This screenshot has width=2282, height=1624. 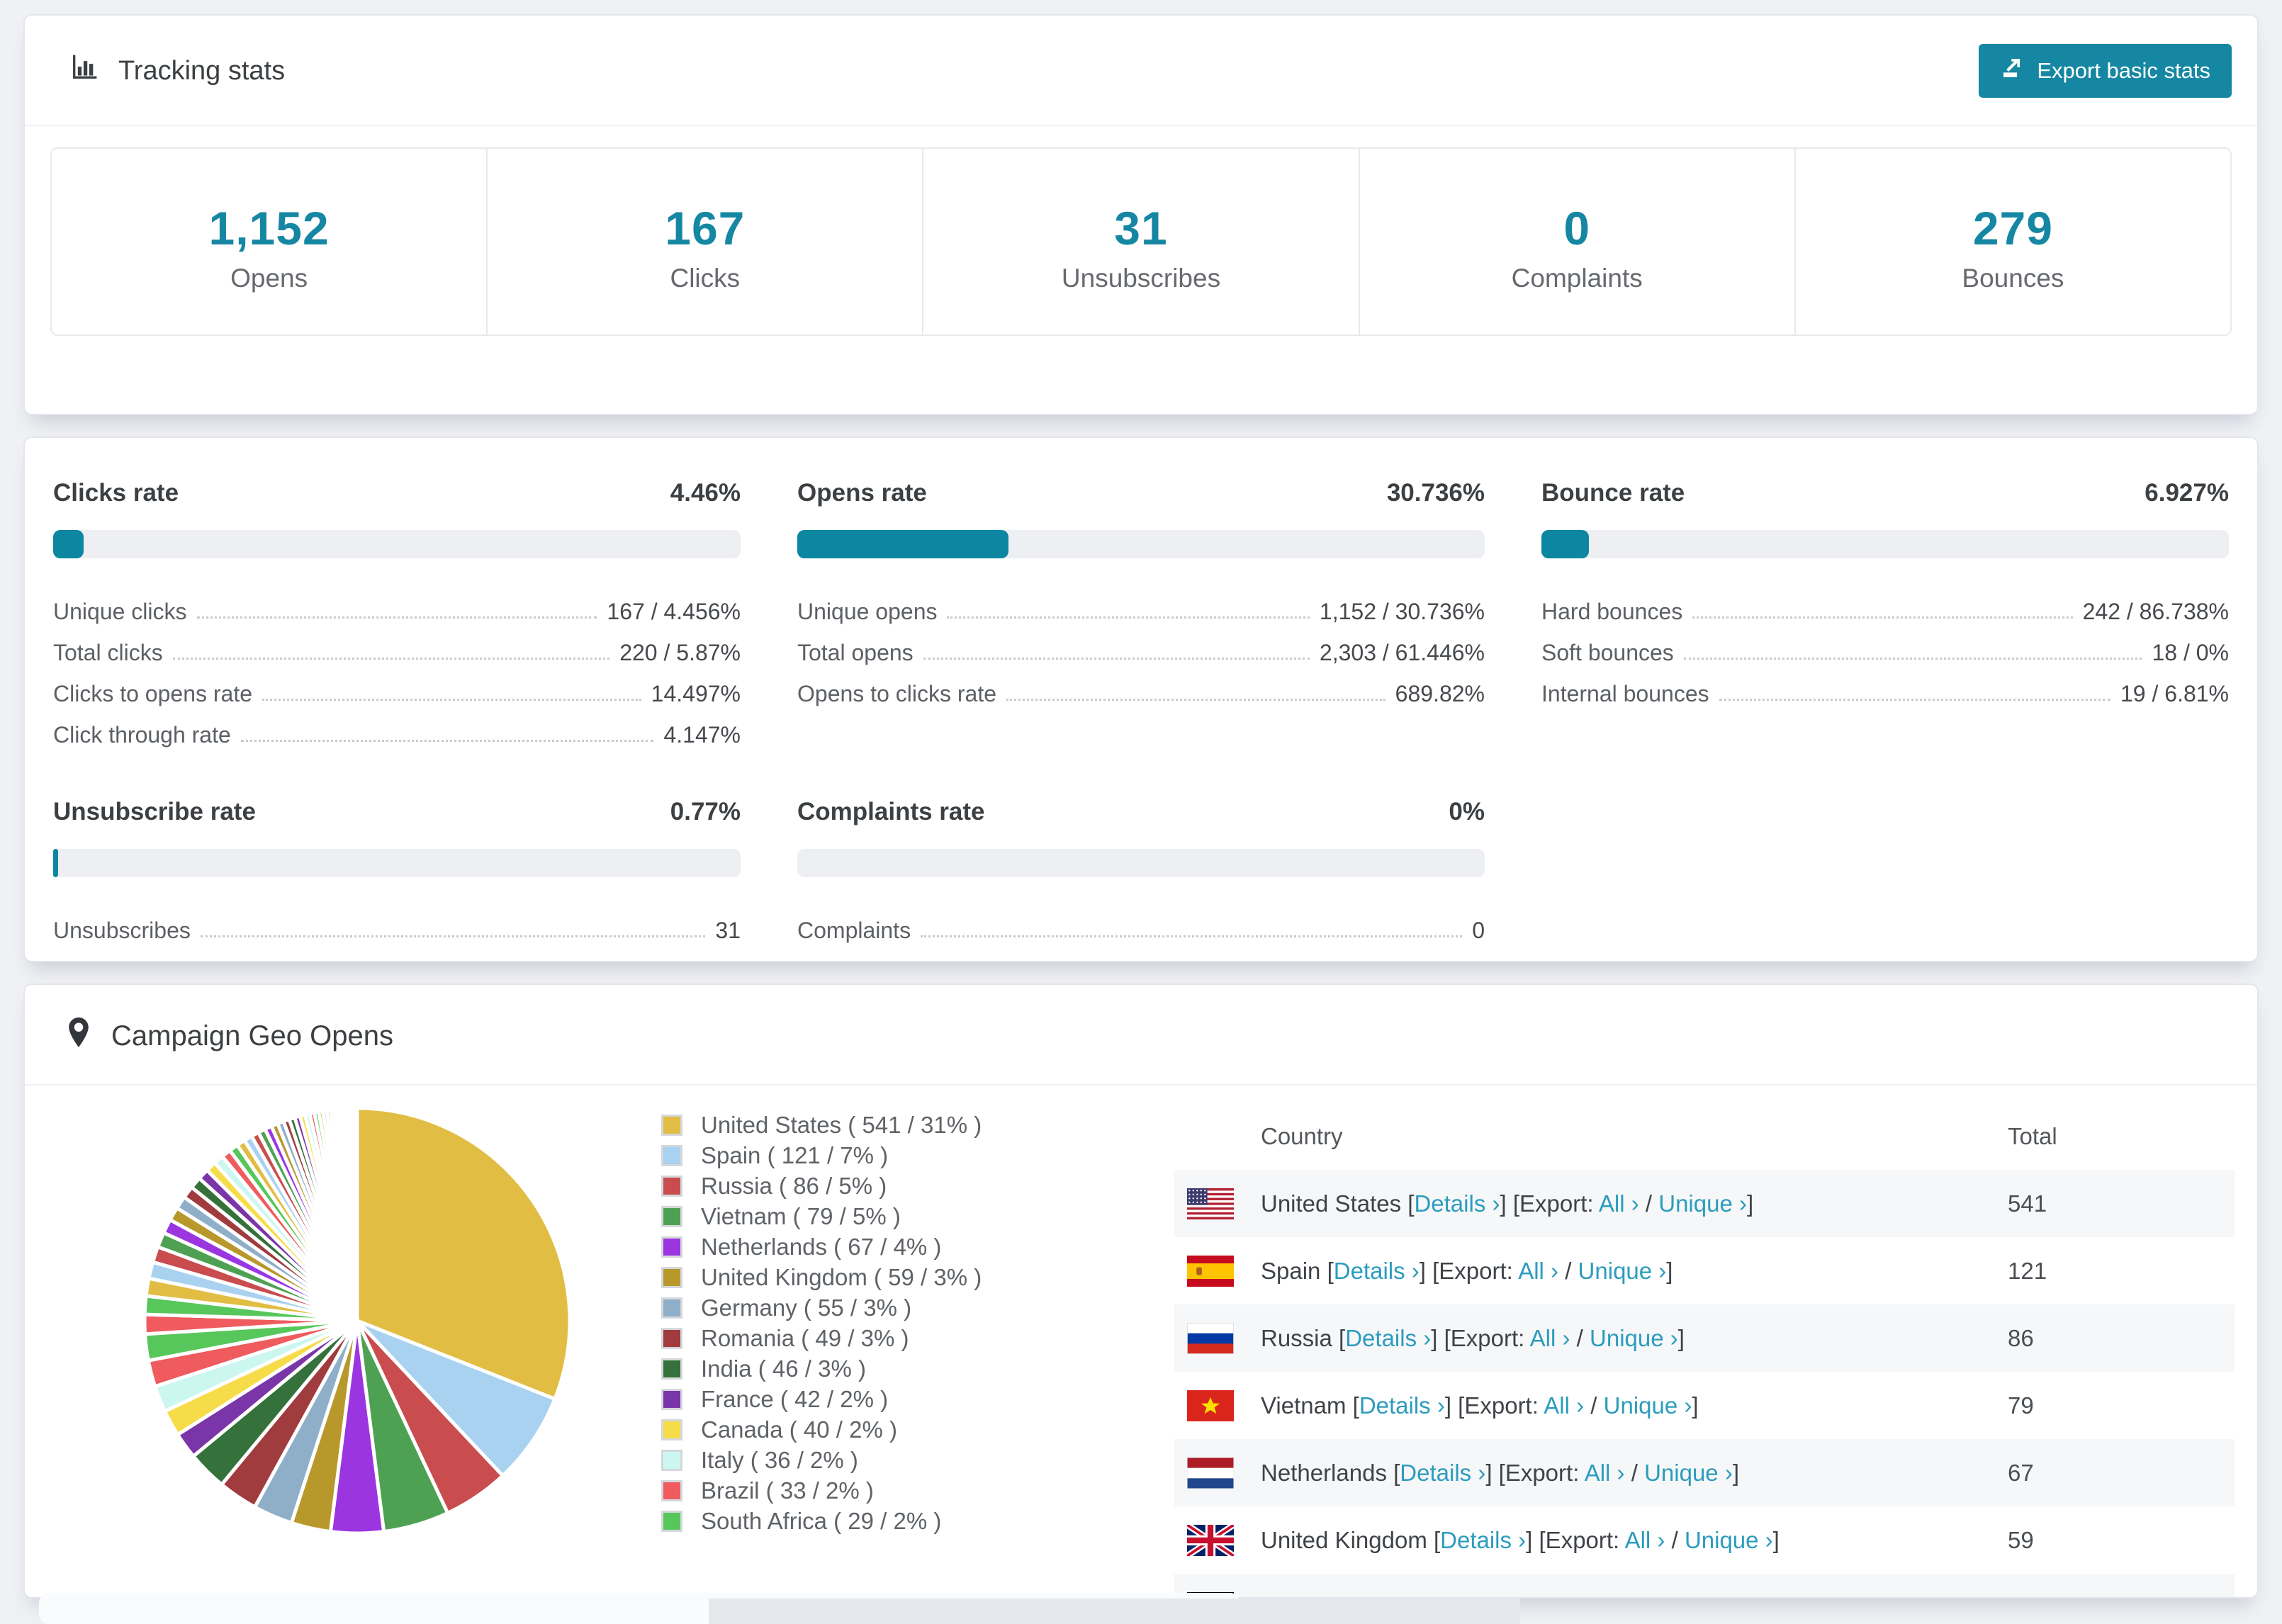 I want to click on legend-label: France ( 42 / 2% ), so click(x=795, y=1398).